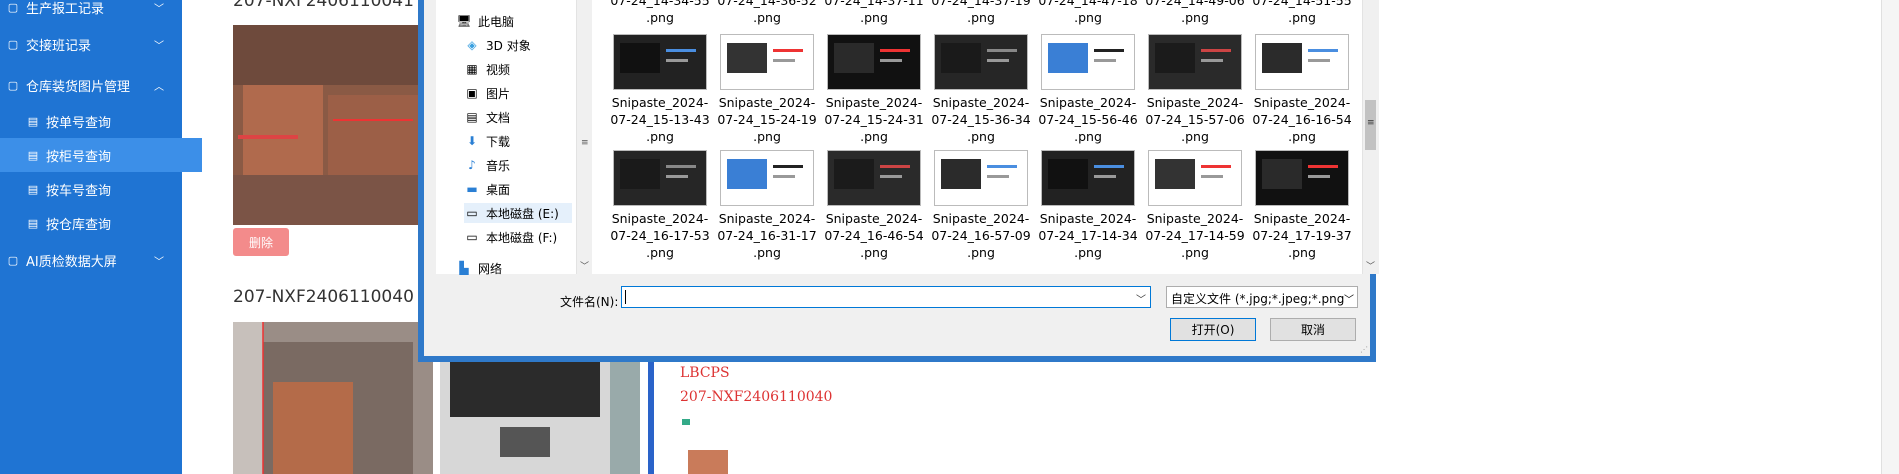 This screenshot has width=1899, height=474. I want to click on sidebar-item-by-order: ▤ 按单号查询, so click(101, 121).